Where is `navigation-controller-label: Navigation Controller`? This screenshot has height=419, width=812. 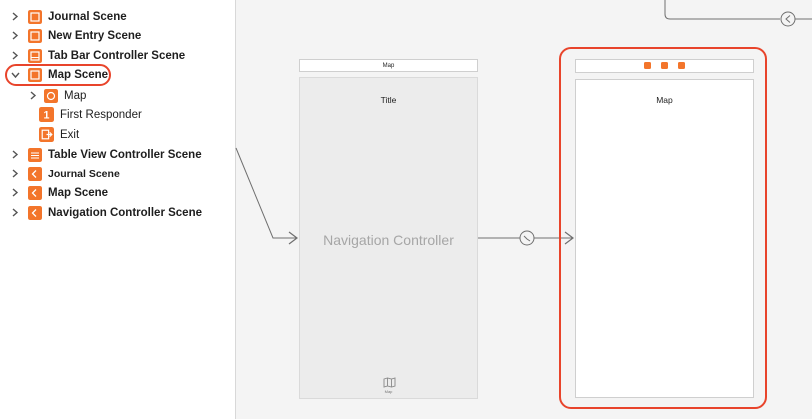
navigation-controller-label: Navigation Controller is located at coordinates (388, 240).